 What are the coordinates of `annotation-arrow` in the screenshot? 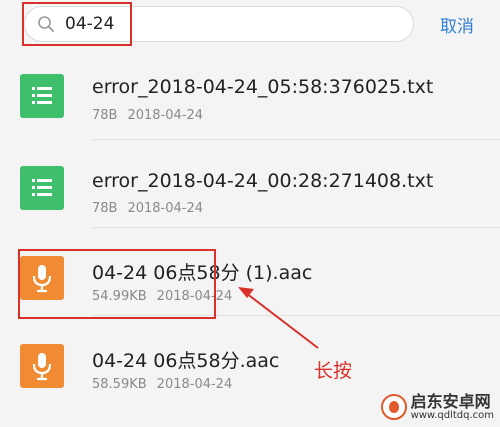 It's located at (278, 318).